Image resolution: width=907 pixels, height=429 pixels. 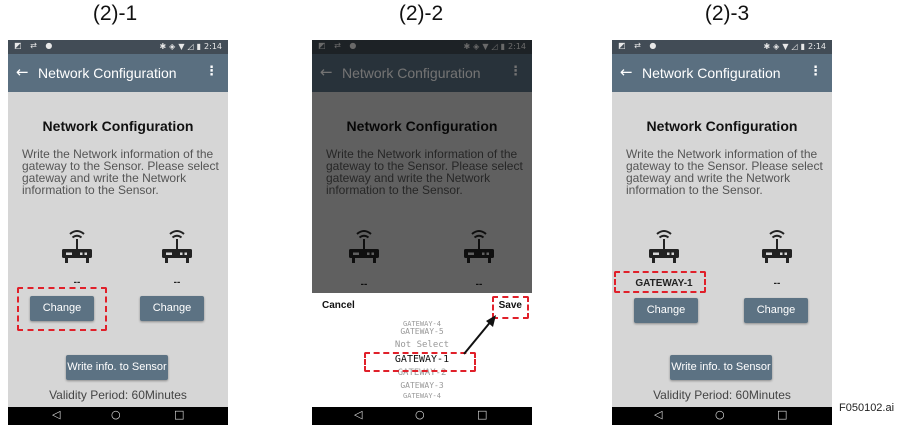 I want to click on picker-option: GATEWAY-3, so click(x=422, y=385).